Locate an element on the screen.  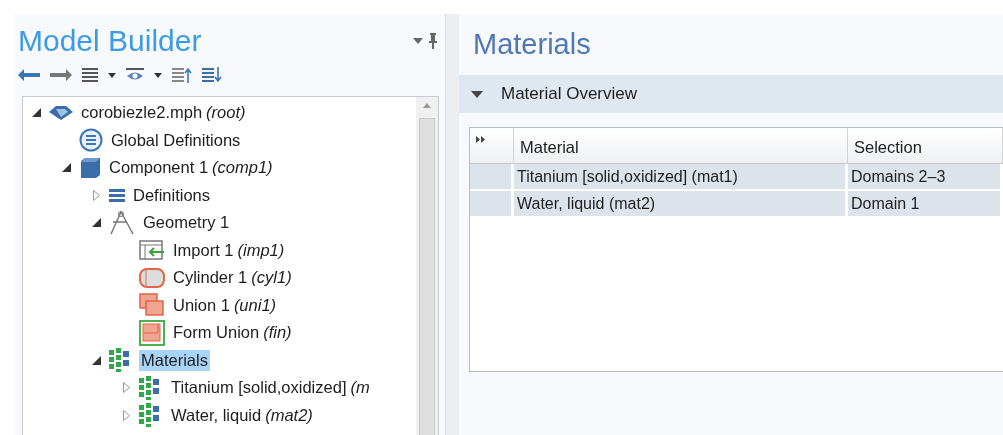
table-cell: Domain 1 is located at coordinates (925, 204).